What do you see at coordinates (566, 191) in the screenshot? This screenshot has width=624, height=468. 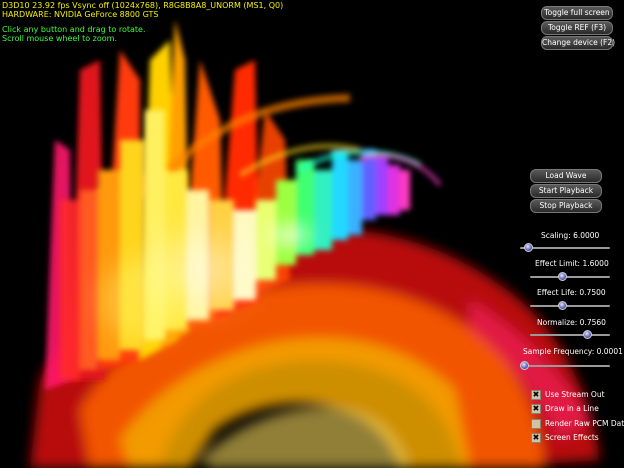 I see `start-playback-button: Start Playback` at bounding box center [566, 191].